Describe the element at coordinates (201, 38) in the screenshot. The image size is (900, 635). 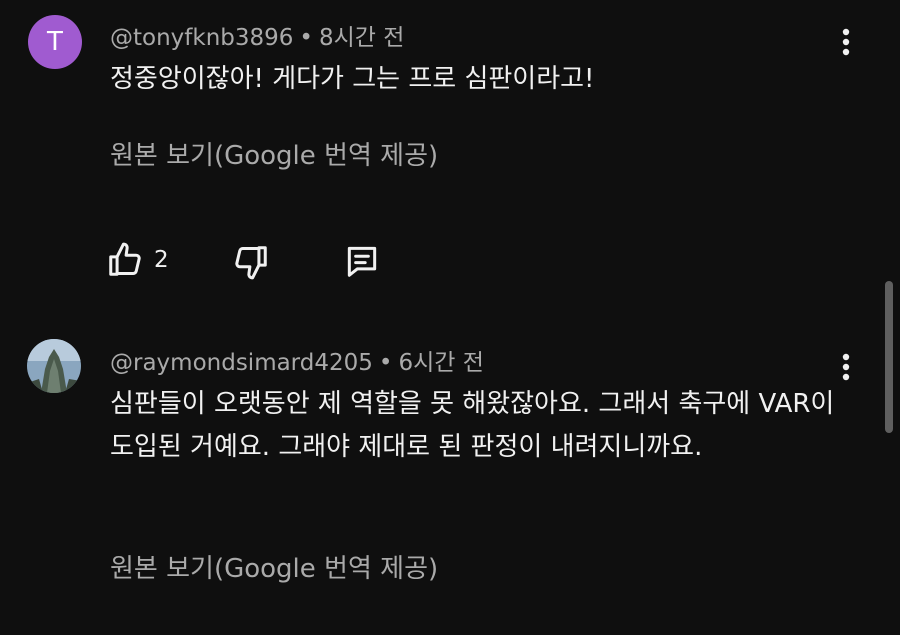
I see `author-name: @tonyfknb3896` at that location.